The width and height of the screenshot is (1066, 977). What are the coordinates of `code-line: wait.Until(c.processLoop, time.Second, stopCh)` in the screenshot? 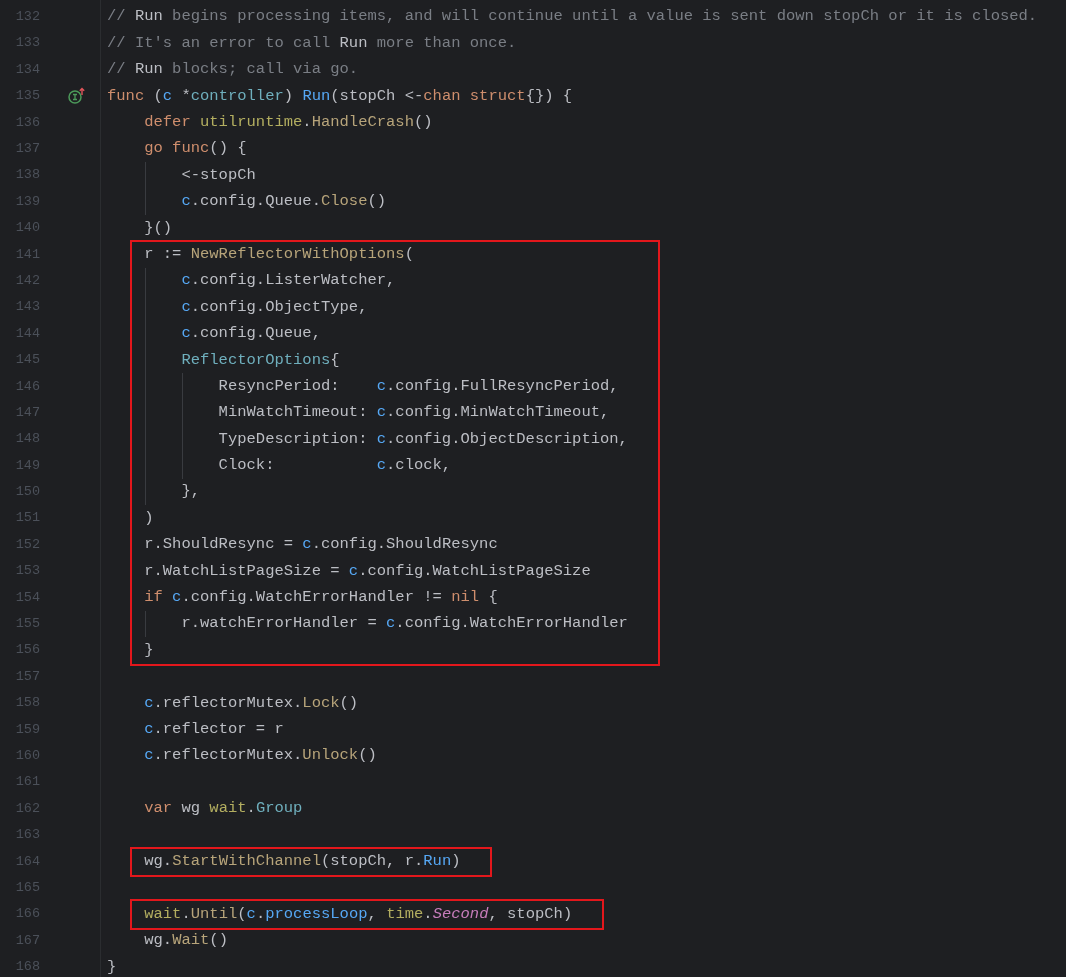 It's located at (358, 914).